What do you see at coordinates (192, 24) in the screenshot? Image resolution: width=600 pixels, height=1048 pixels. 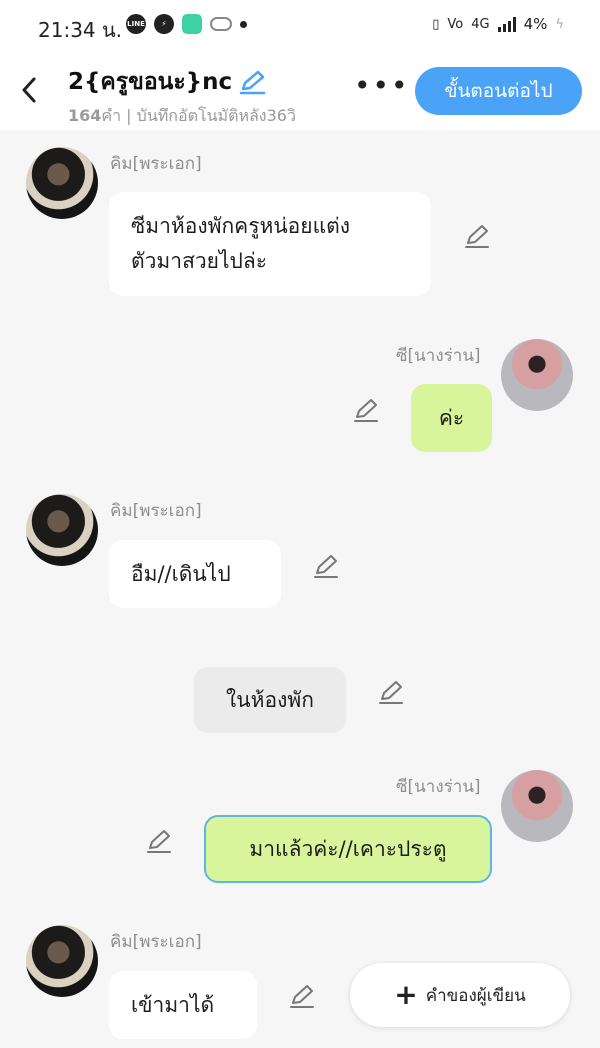 I see `calculator-icon` at bounding box center [192, 24].